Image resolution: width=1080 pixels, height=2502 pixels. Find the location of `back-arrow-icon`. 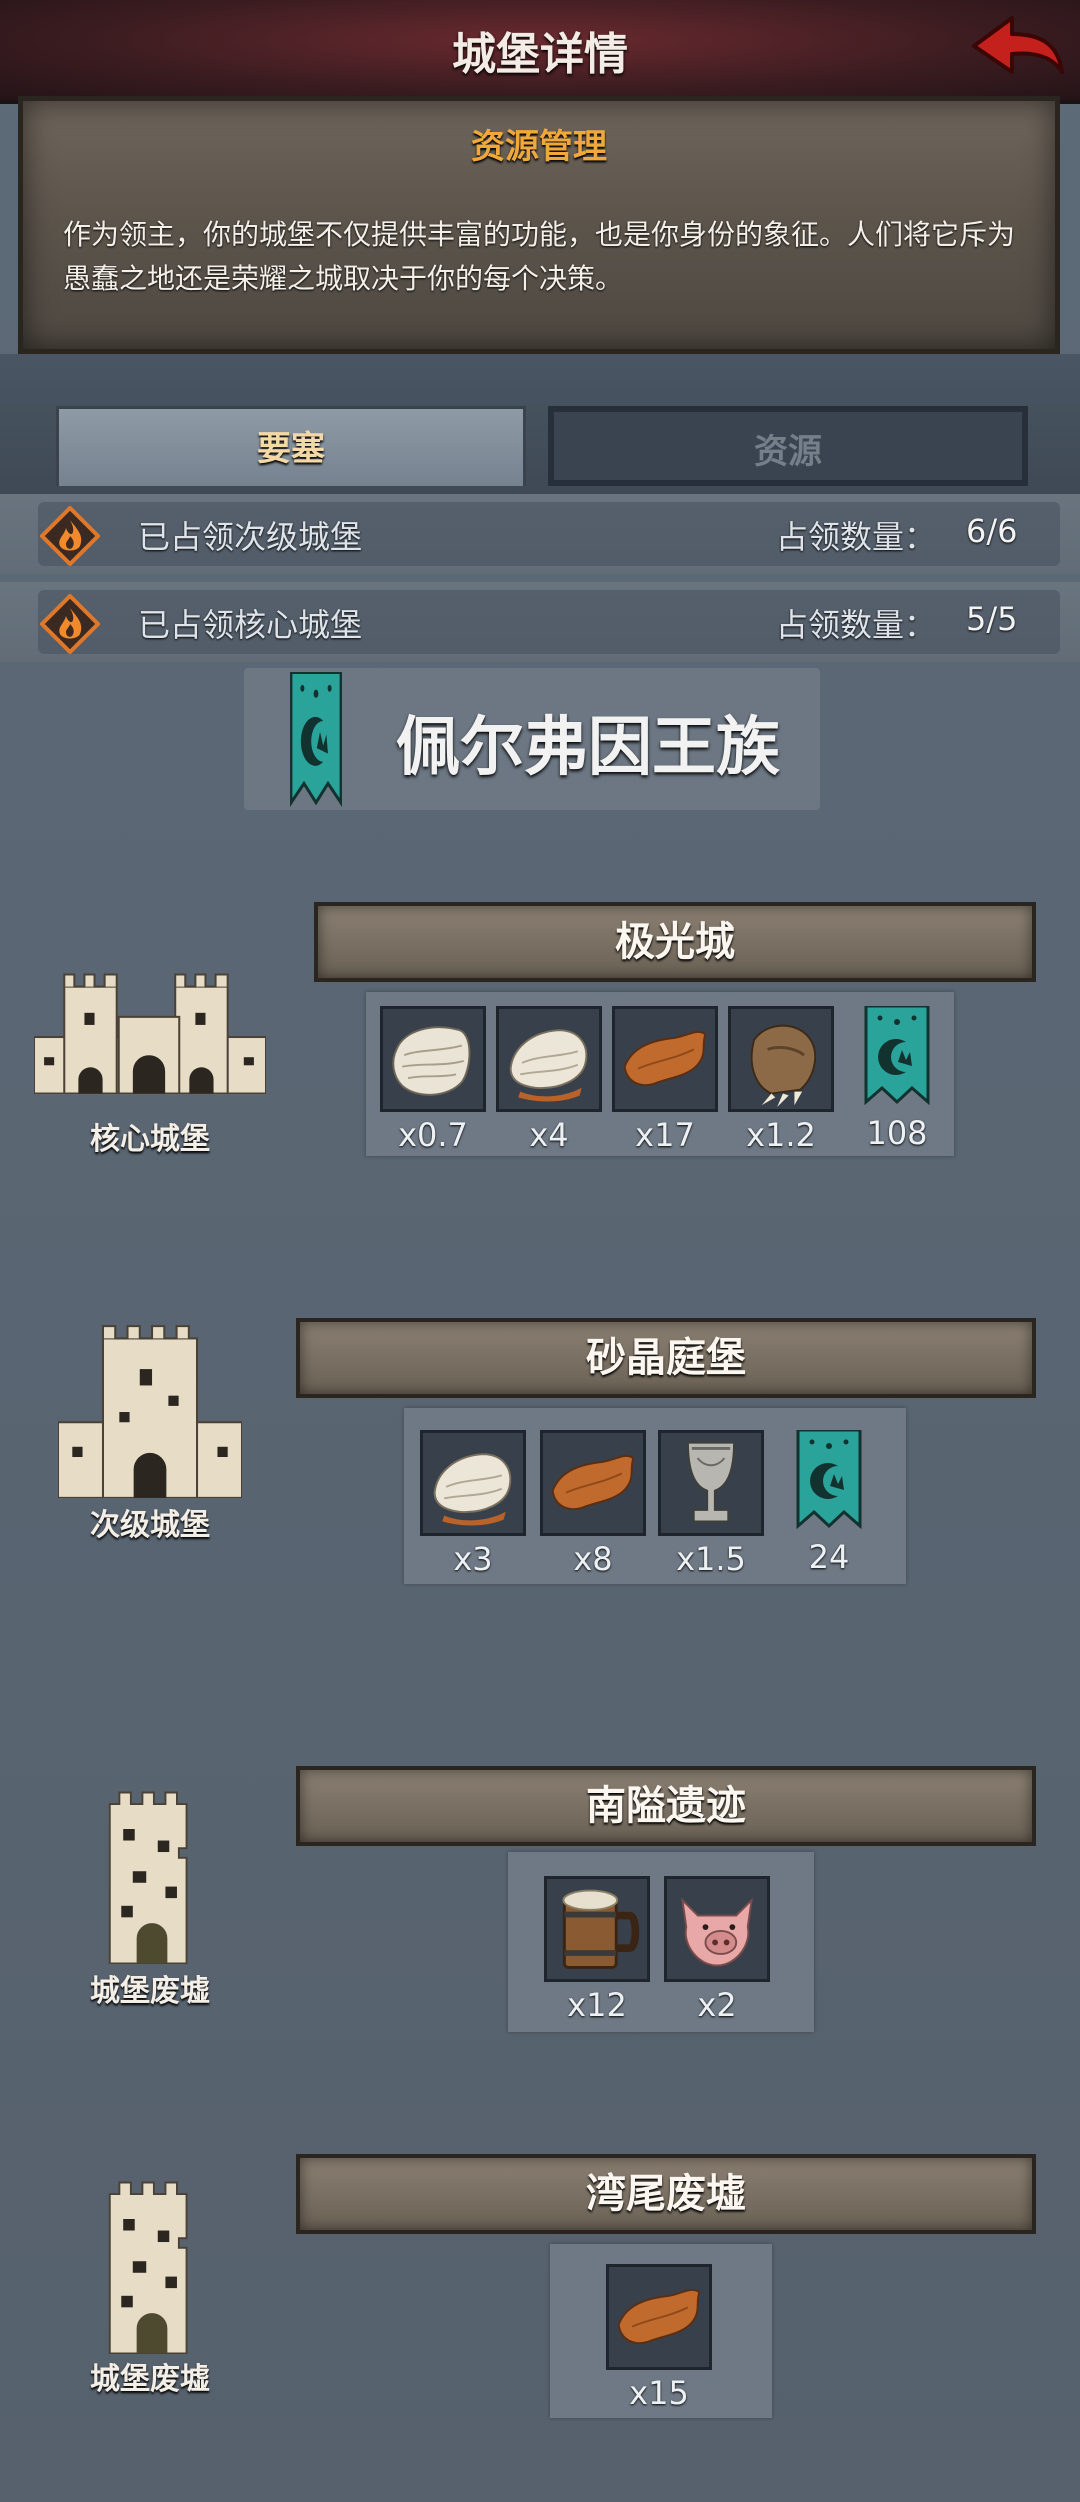

back-arrow-icon is located at coordinates (1018, 45).